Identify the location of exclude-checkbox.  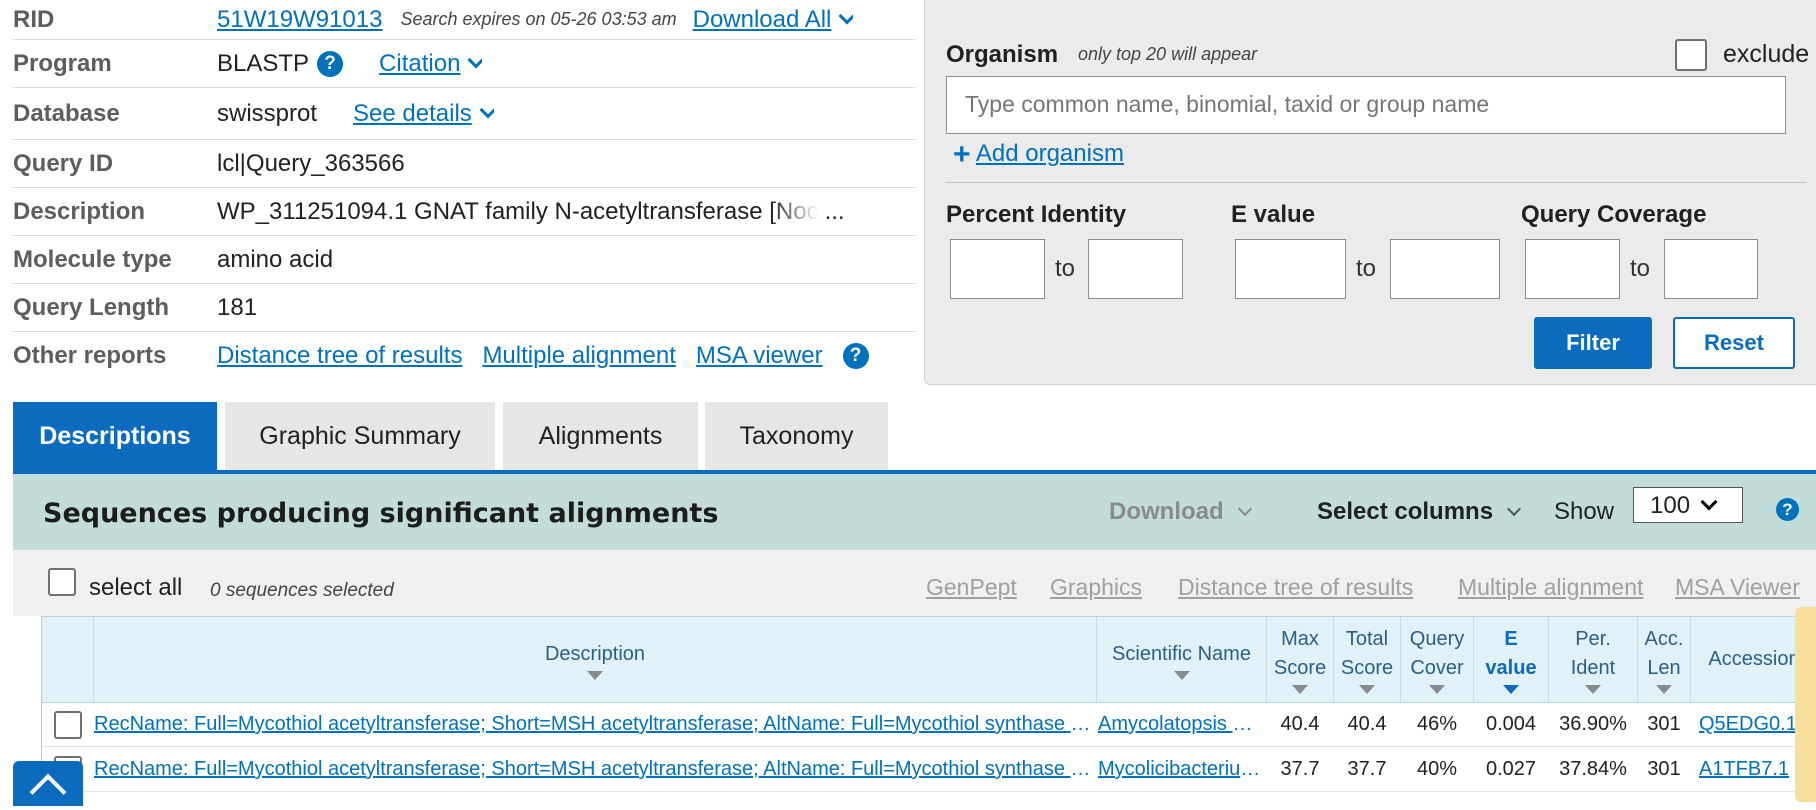
(1691, 55).